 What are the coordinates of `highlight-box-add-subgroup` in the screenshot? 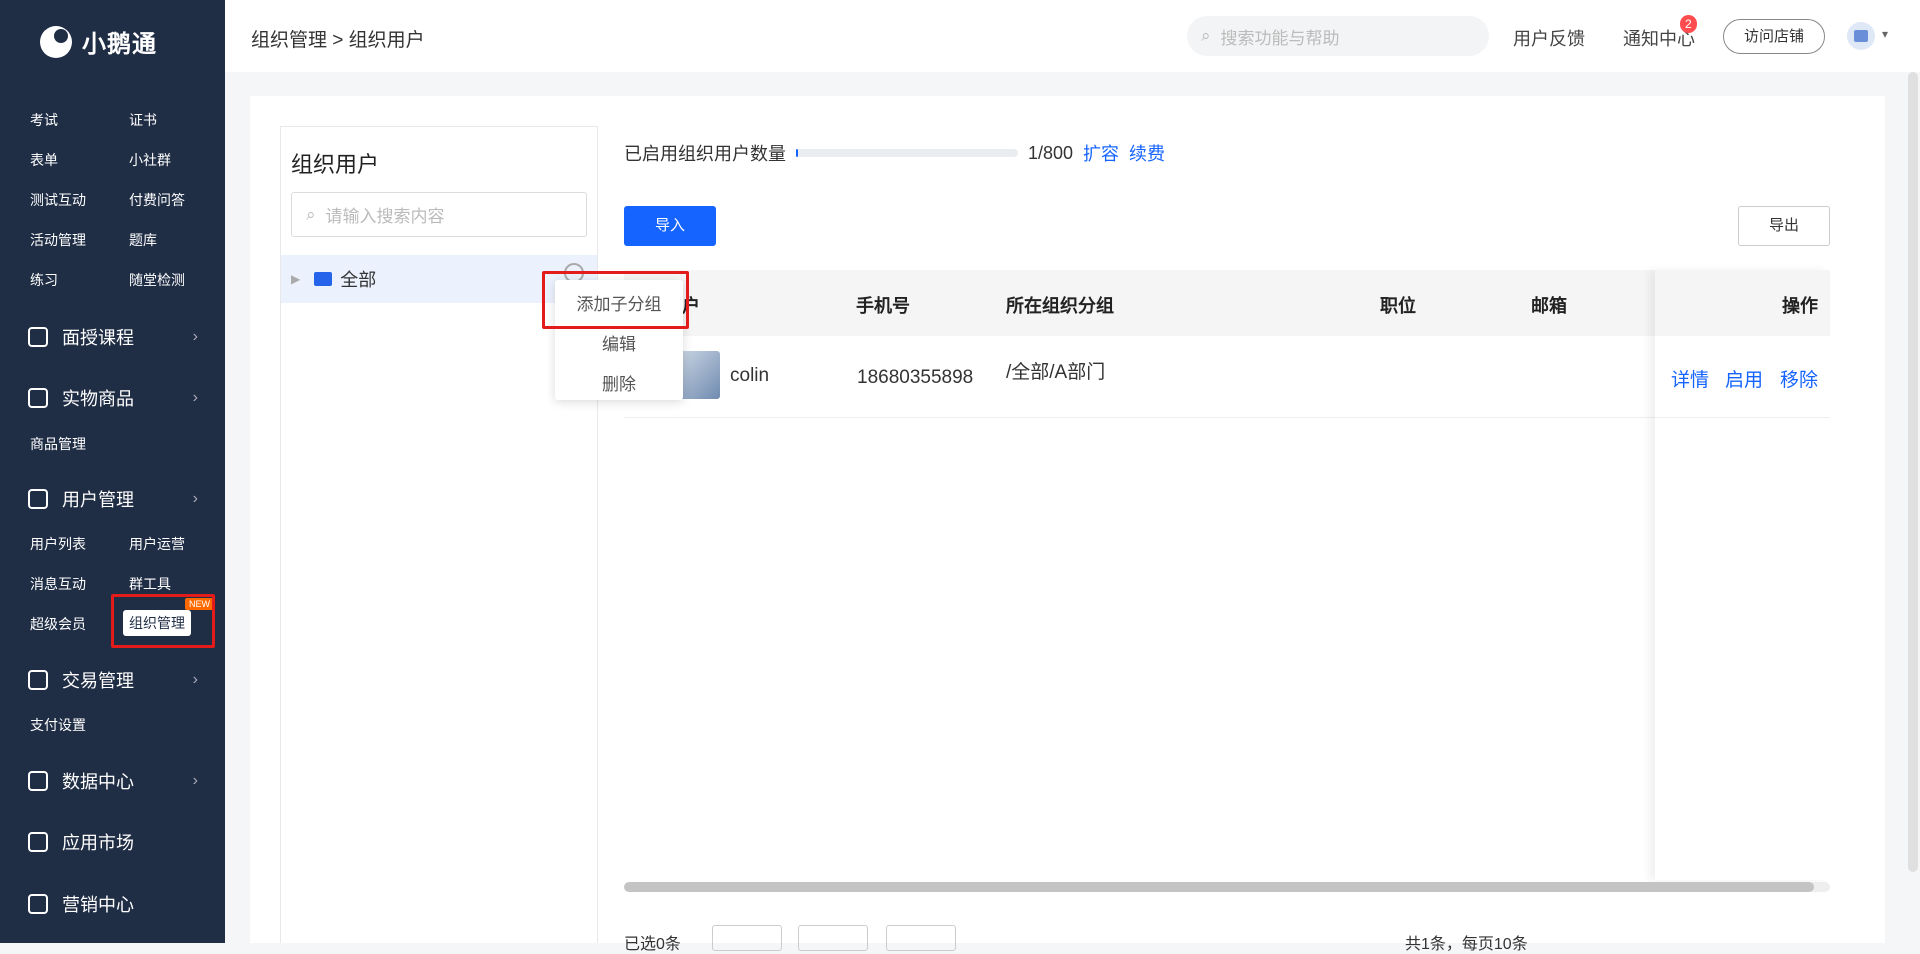 It's located at (615, 300).